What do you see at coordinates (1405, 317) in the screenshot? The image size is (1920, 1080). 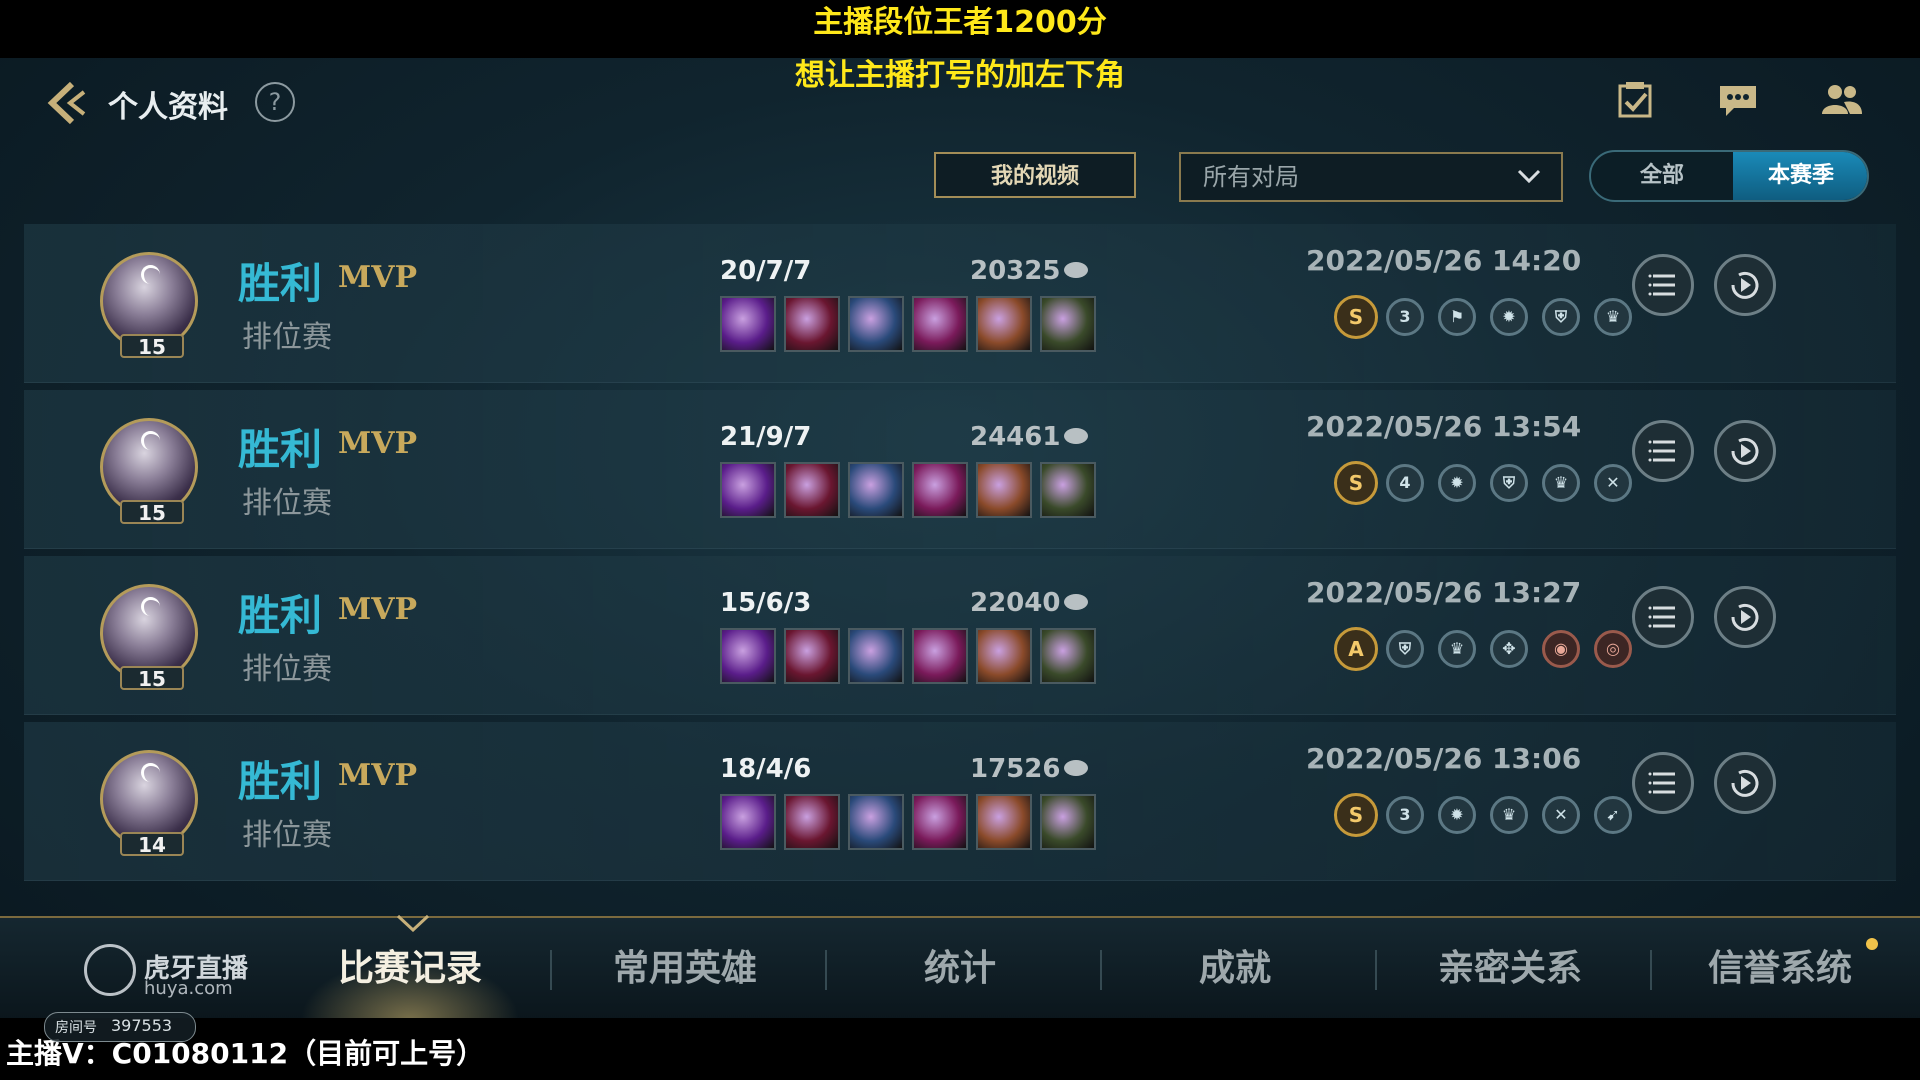 I see `achievement-badge-icon: 3` at bounding box center [1405, 317].